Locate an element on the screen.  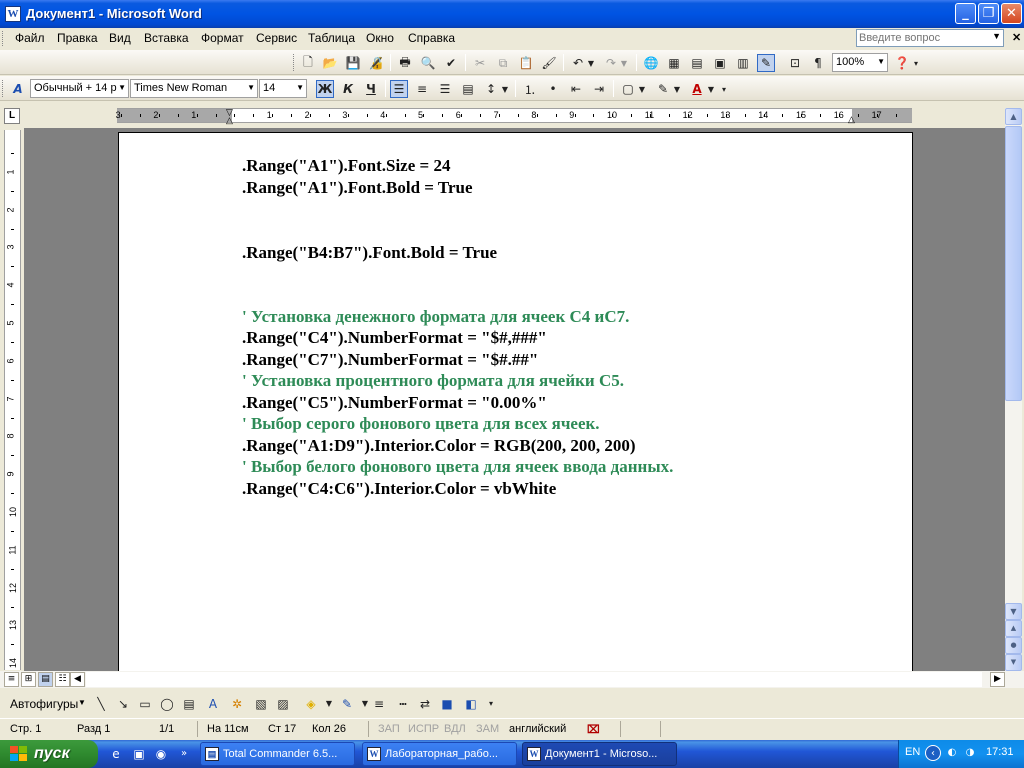
menu-table: Таблица is located at coordinates (331, 38).